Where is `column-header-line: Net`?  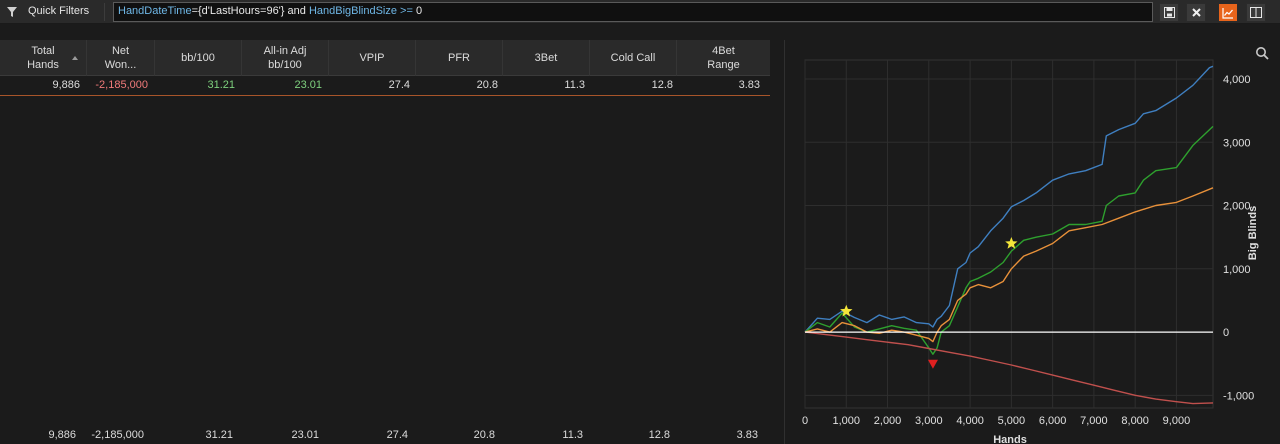 column-header-line: Net is located at coordinates (120, 51).